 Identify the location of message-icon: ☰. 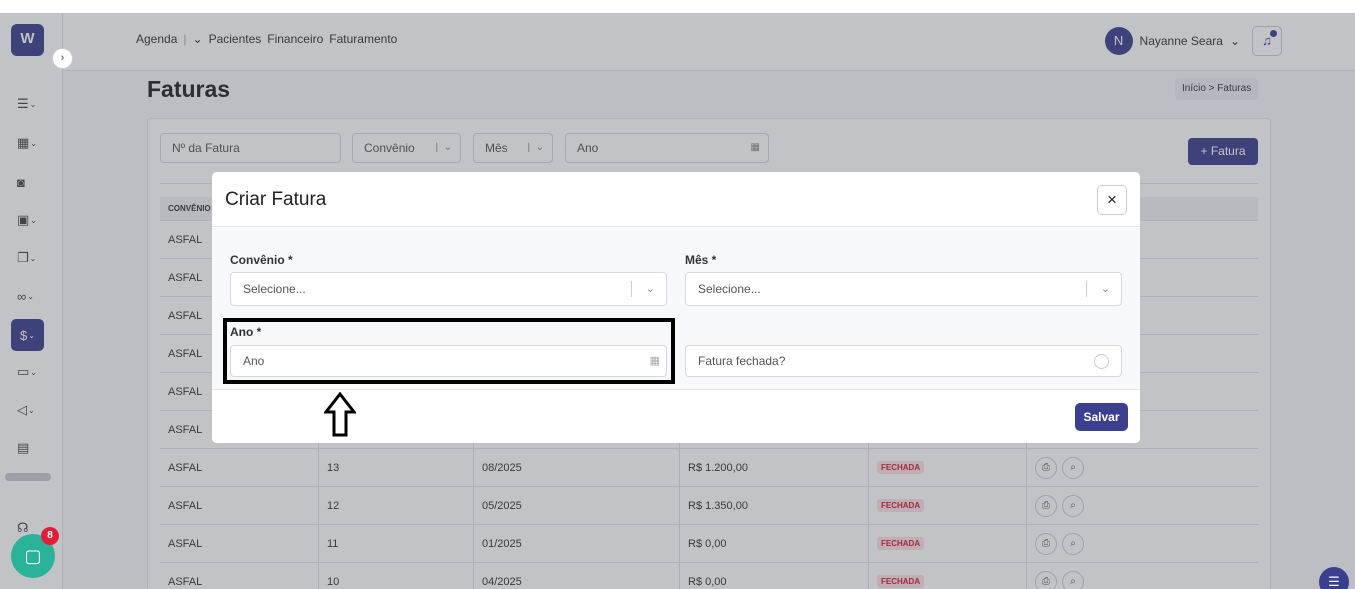
(1334, 581).